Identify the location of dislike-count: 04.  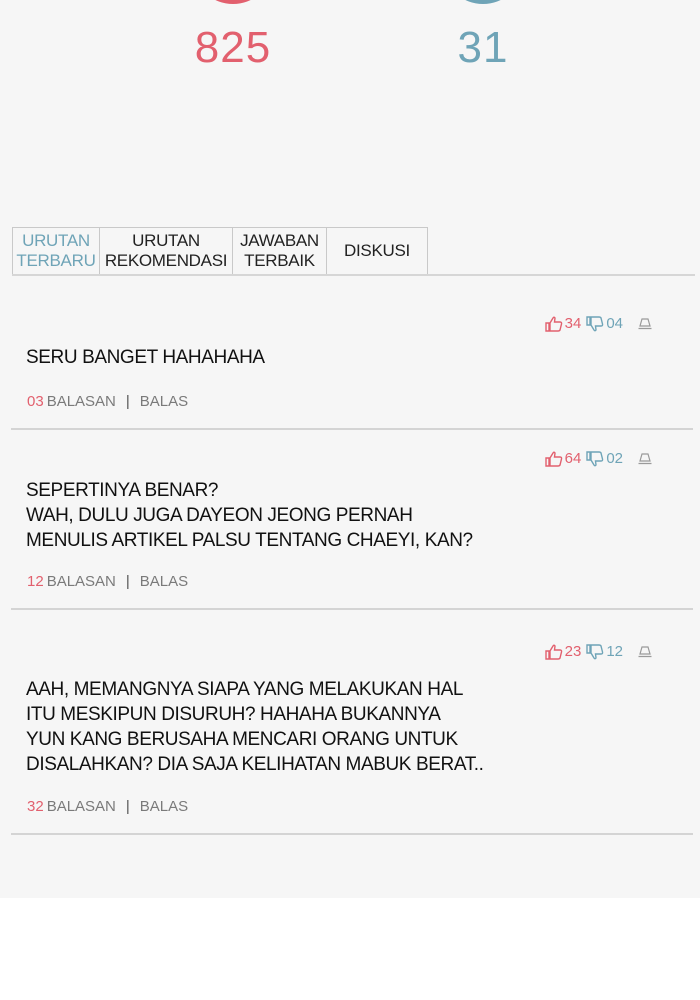
(614, 323).